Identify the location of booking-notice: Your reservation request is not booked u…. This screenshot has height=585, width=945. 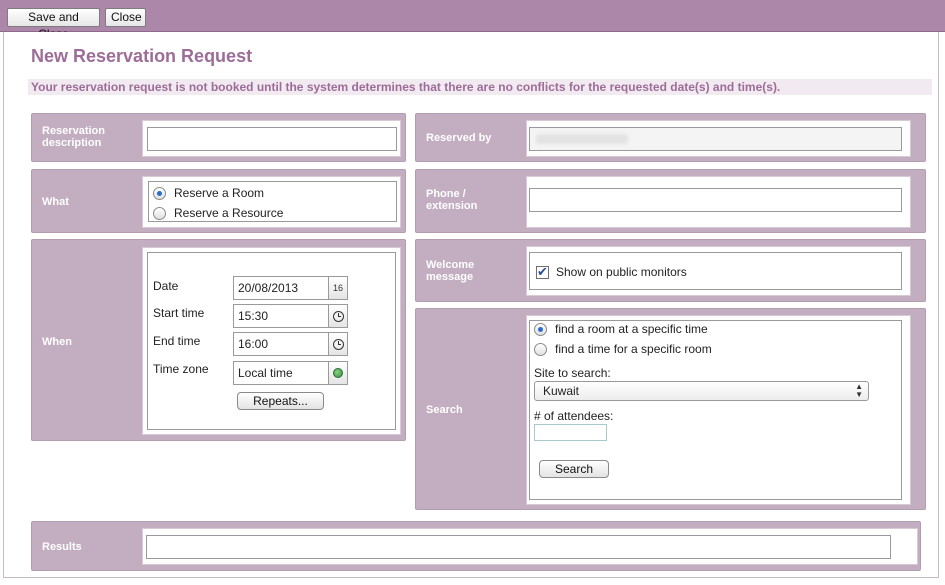
(480, 87).